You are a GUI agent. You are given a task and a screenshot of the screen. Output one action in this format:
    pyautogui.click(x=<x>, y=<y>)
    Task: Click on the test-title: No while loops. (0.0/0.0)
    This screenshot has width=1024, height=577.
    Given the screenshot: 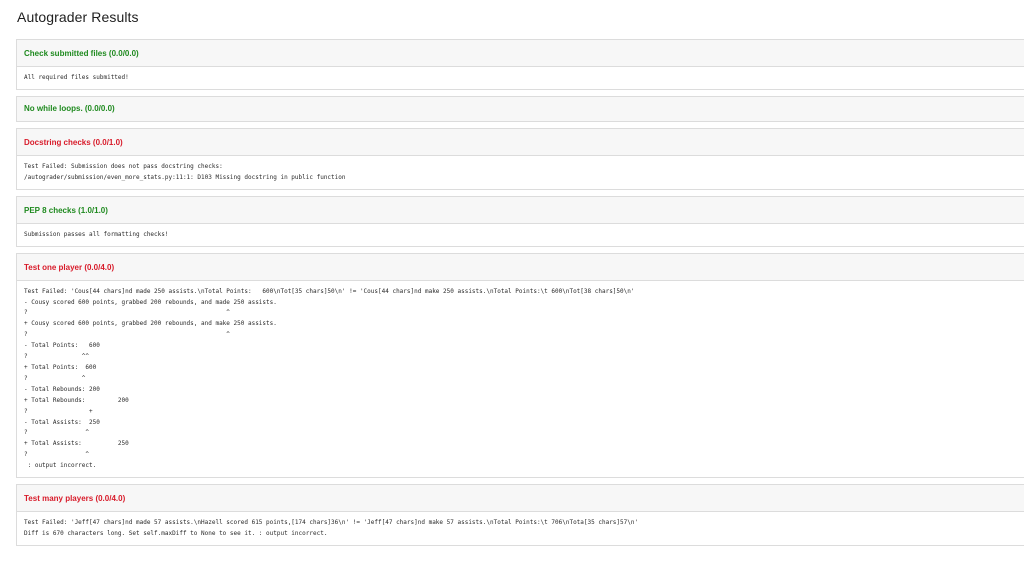 What is the action you would take?
    pyautogui.click(x=520, y=108)
    